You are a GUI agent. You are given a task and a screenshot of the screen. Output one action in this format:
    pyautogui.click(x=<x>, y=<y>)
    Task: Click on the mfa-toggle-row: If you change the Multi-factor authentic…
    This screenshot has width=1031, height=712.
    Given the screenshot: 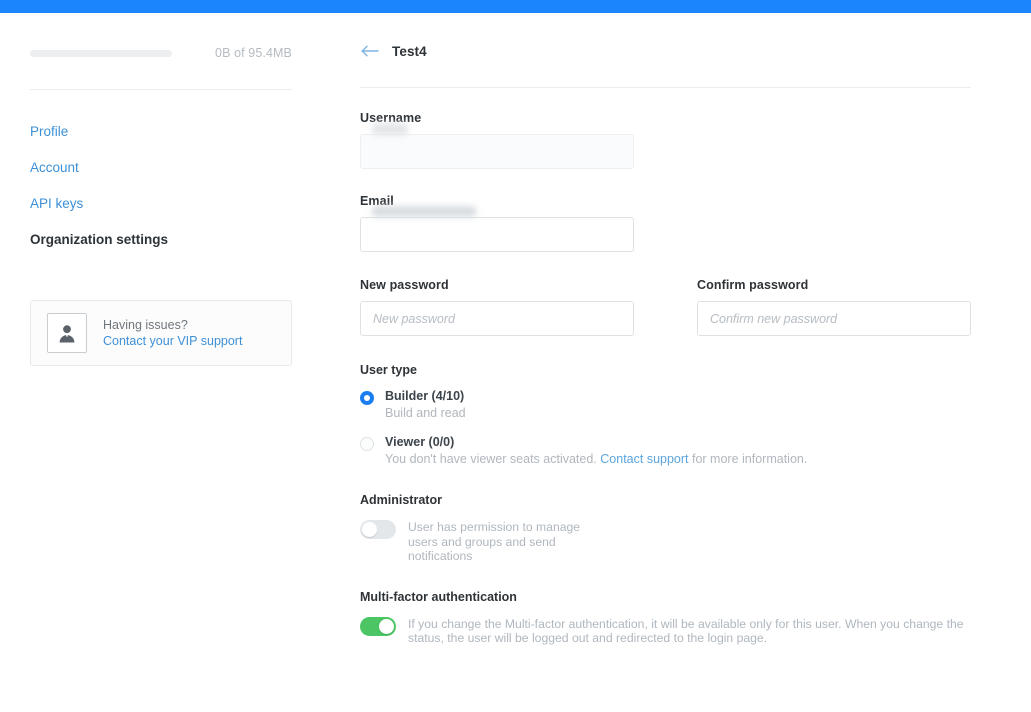 What is the action you would take?
    pyautogui.click(x=665, y=631)
    